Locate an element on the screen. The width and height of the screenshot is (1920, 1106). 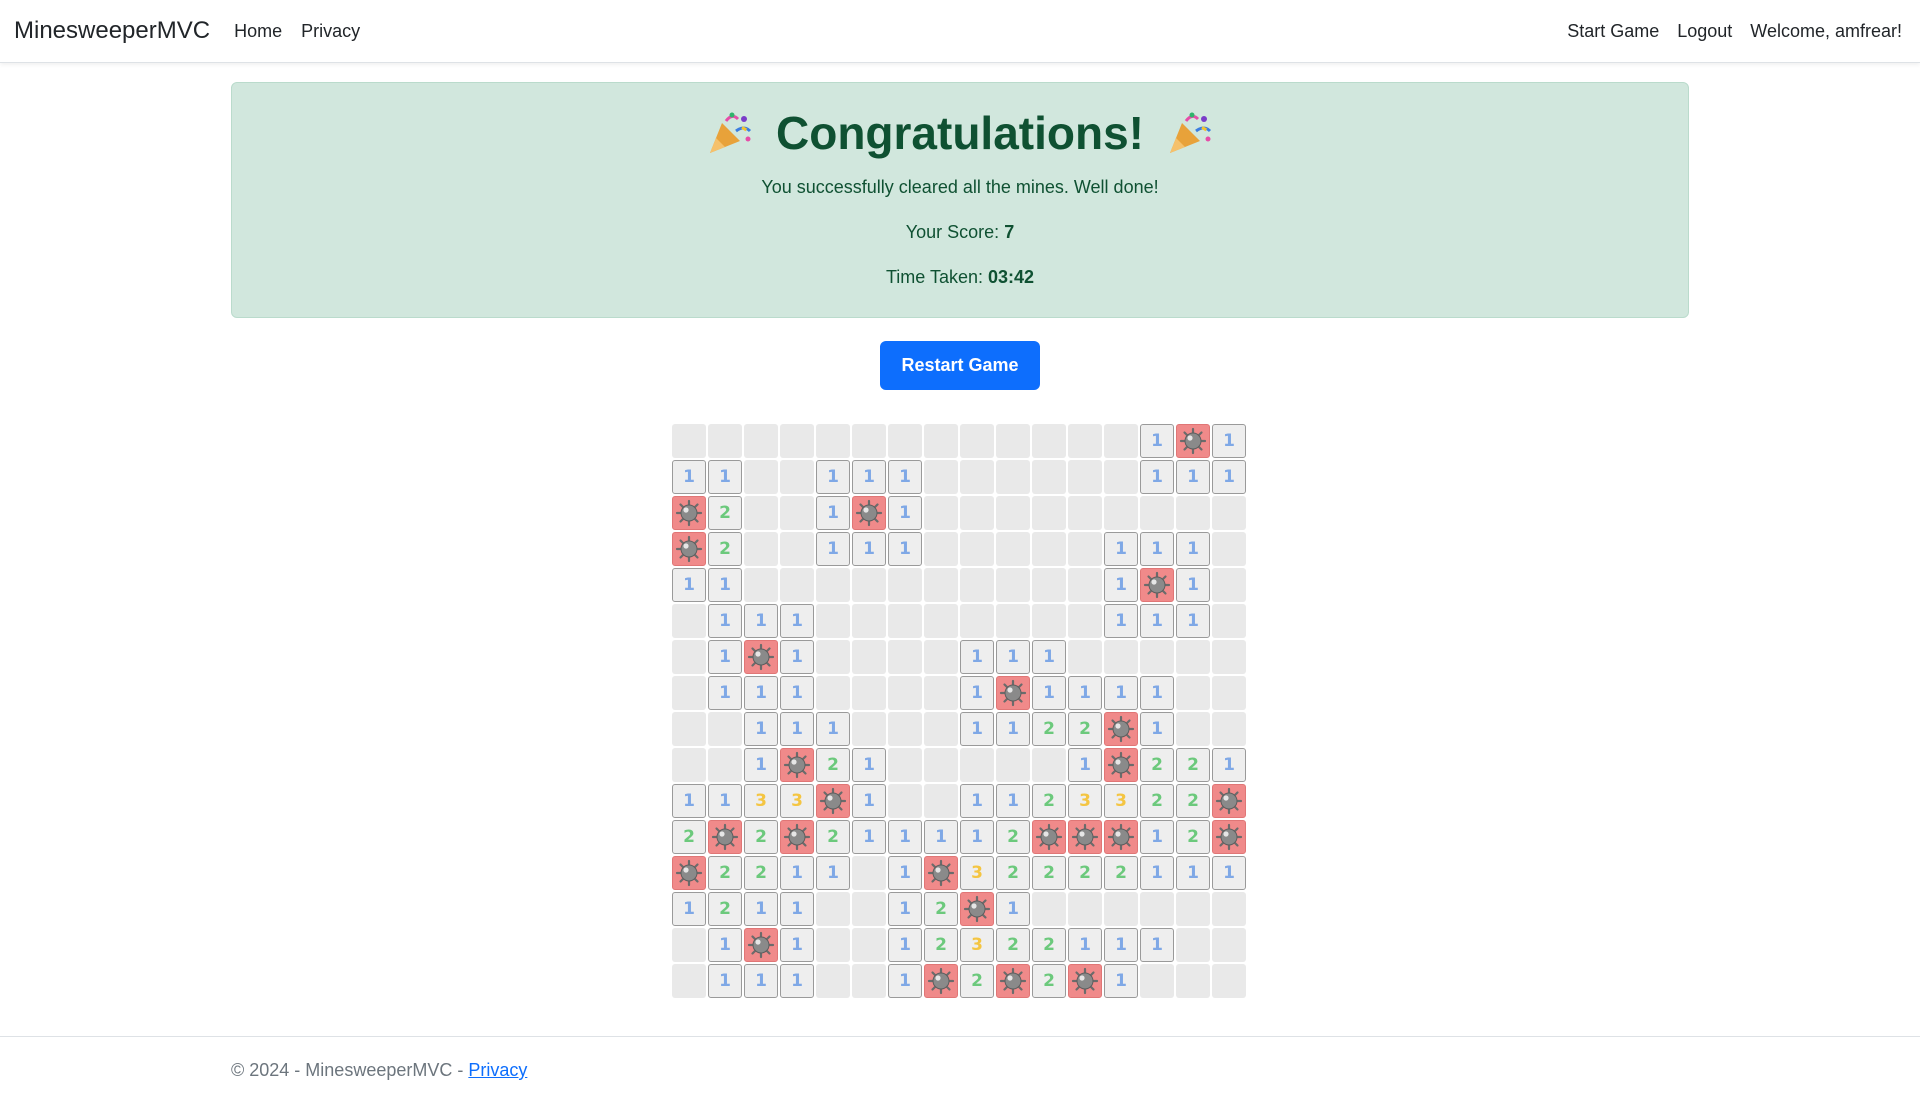
nav-start-game-link: Start Game is located at coordinates (1613, 31).